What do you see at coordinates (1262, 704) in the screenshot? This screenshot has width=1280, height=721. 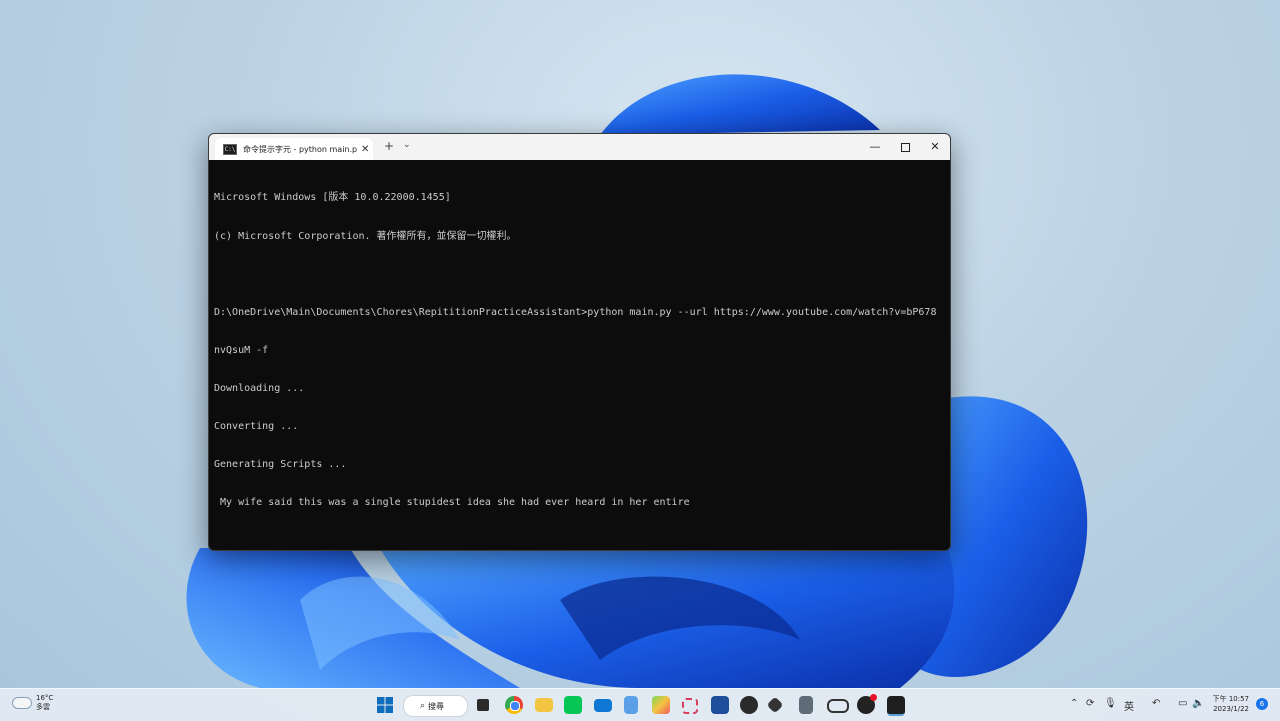 I see `notification-badge: 6` at bounding box center [1262, 704].